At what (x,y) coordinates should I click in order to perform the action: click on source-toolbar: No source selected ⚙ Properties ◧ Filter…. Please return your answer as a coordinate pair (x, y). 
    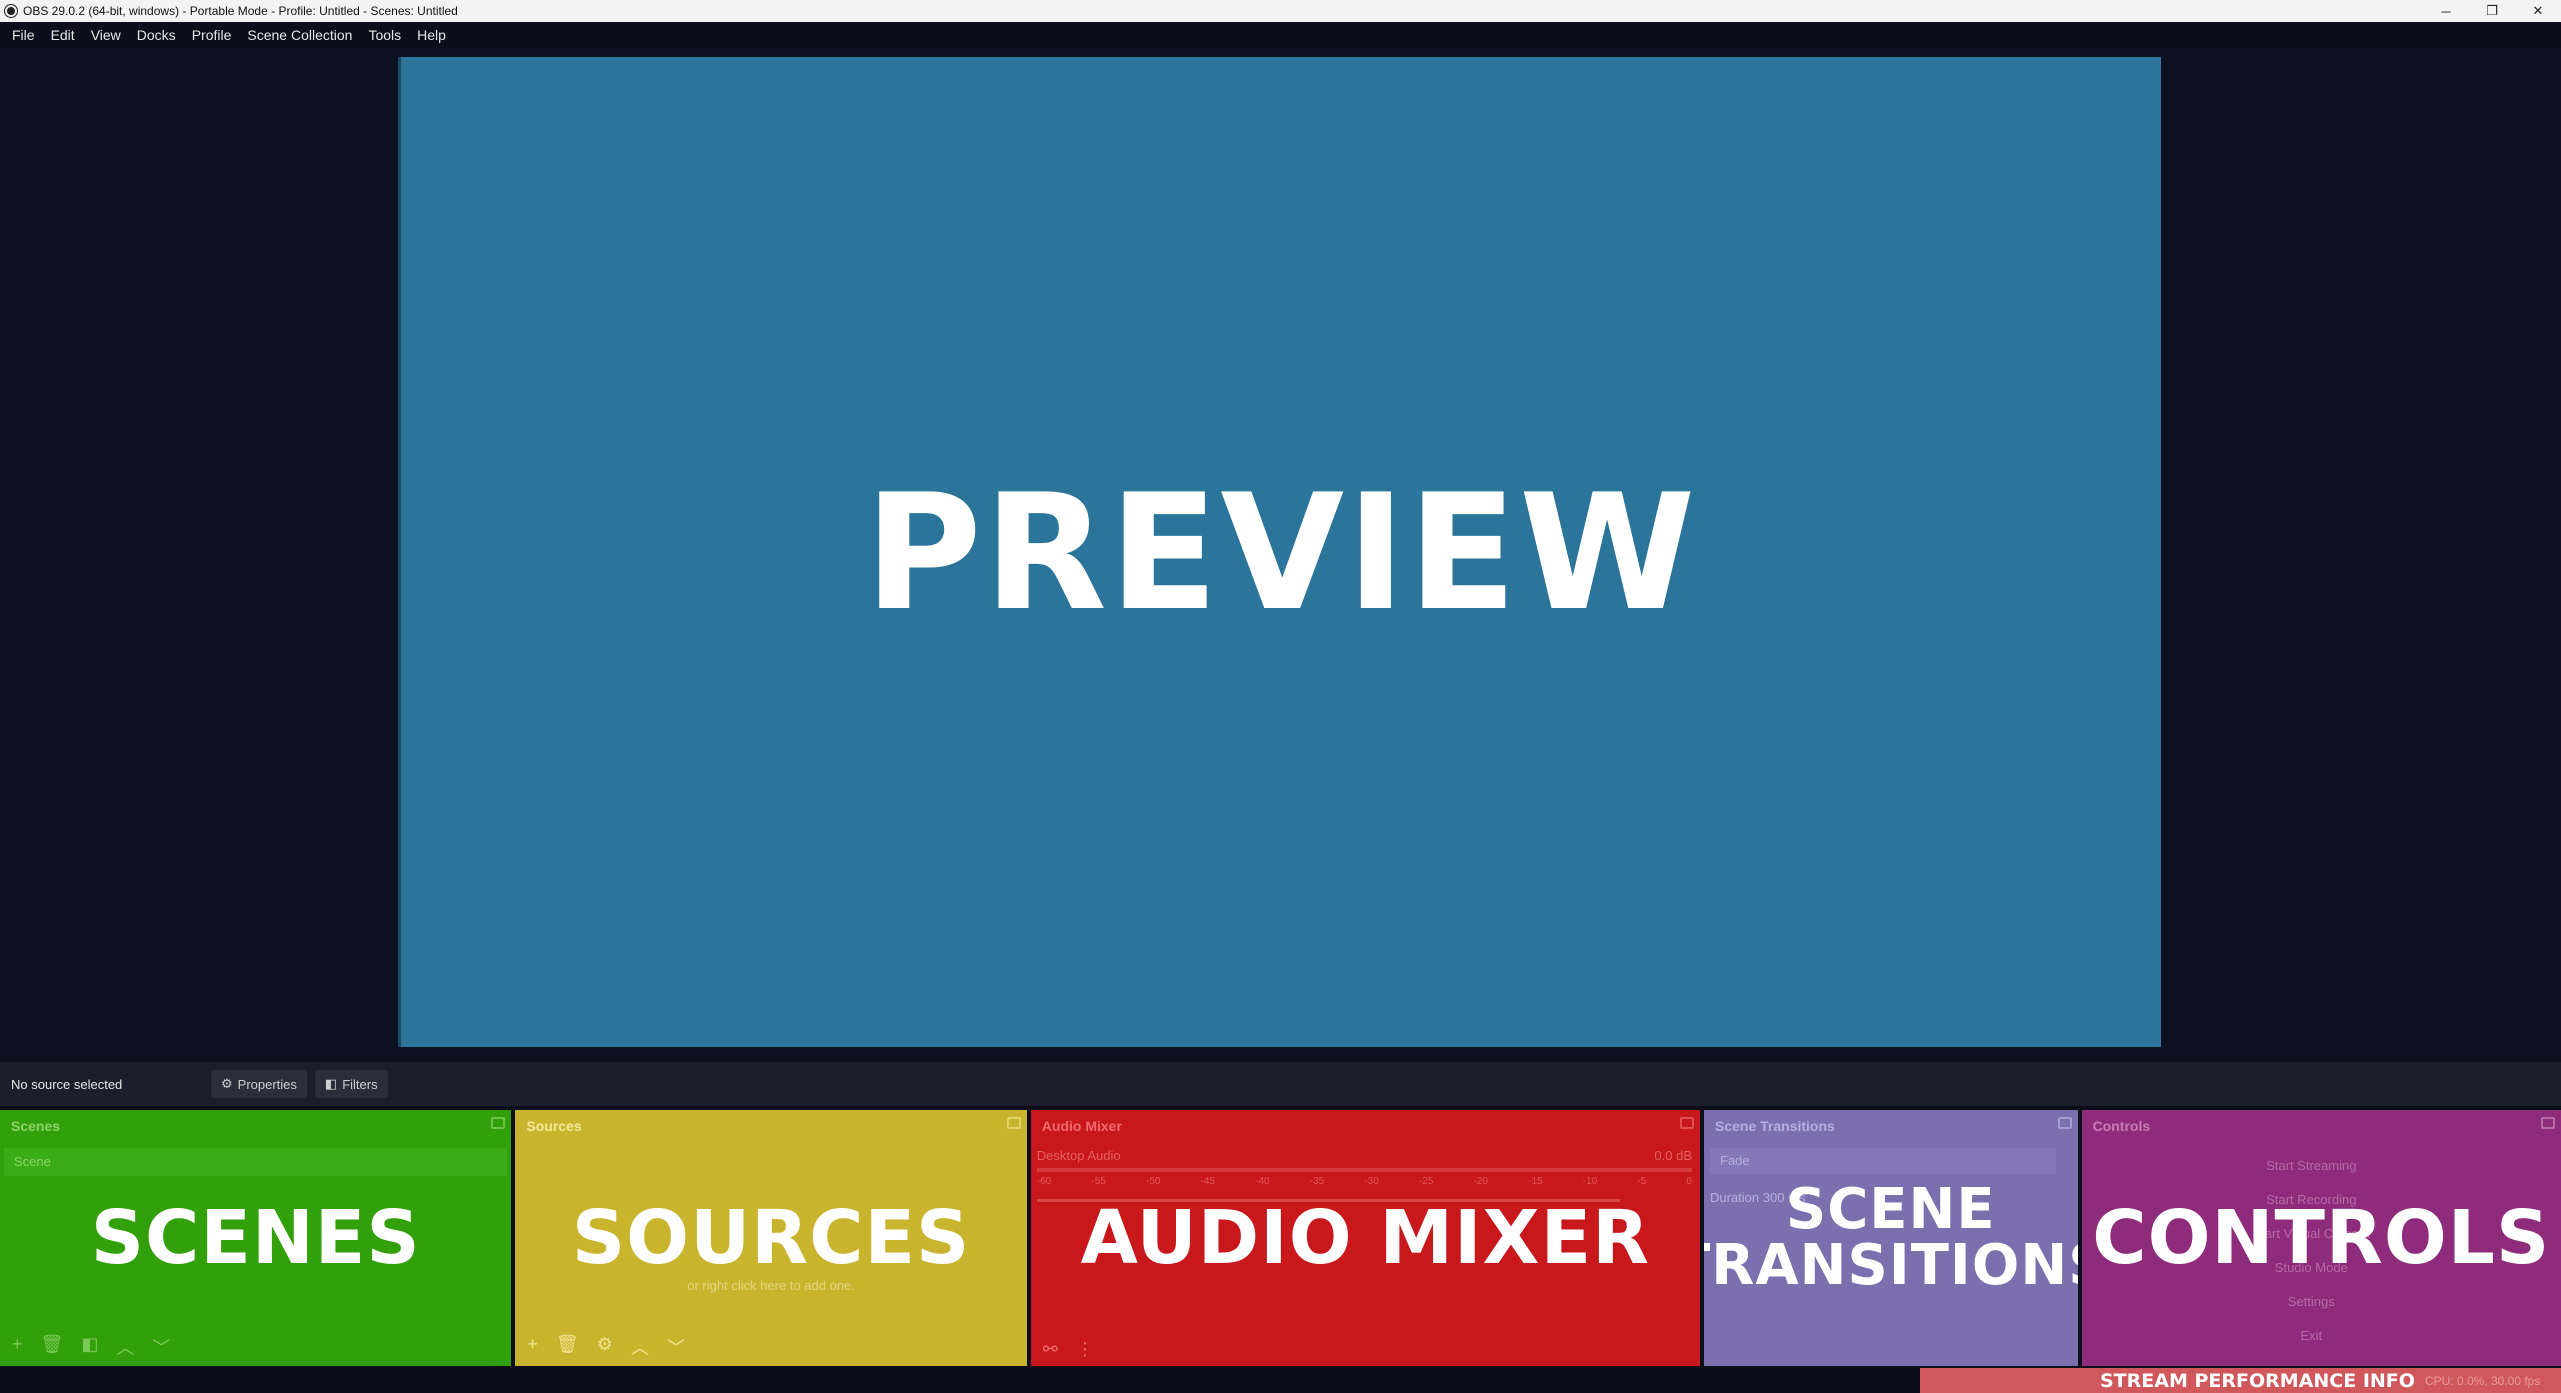
    Looking at the image, I should click on (1280, 1084).